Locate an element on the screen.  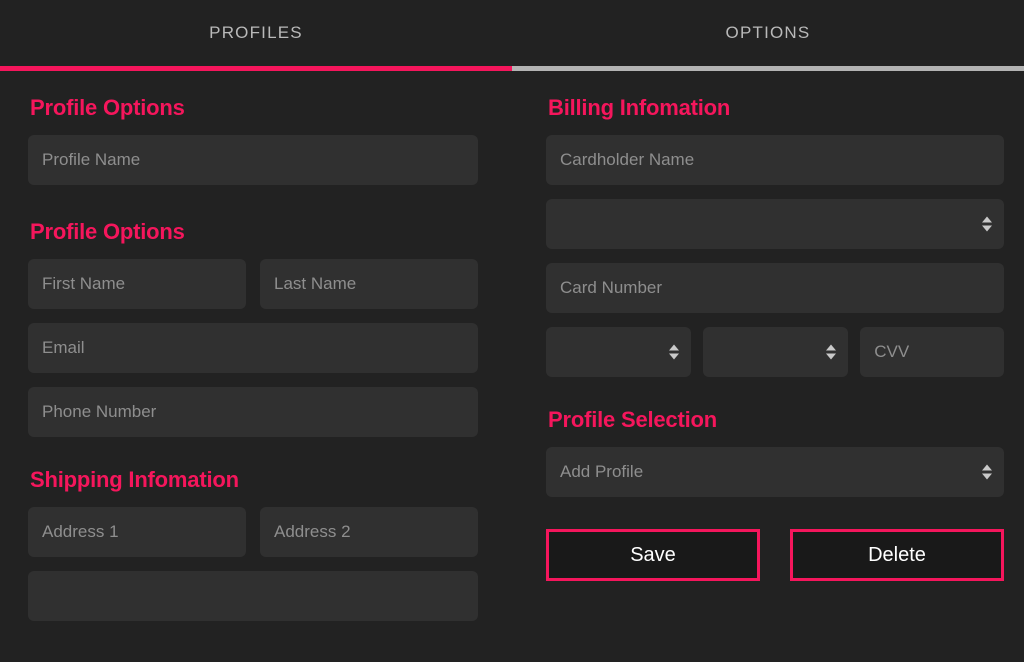
tab-options: OPTIONS is located at coordinates (768, 33).